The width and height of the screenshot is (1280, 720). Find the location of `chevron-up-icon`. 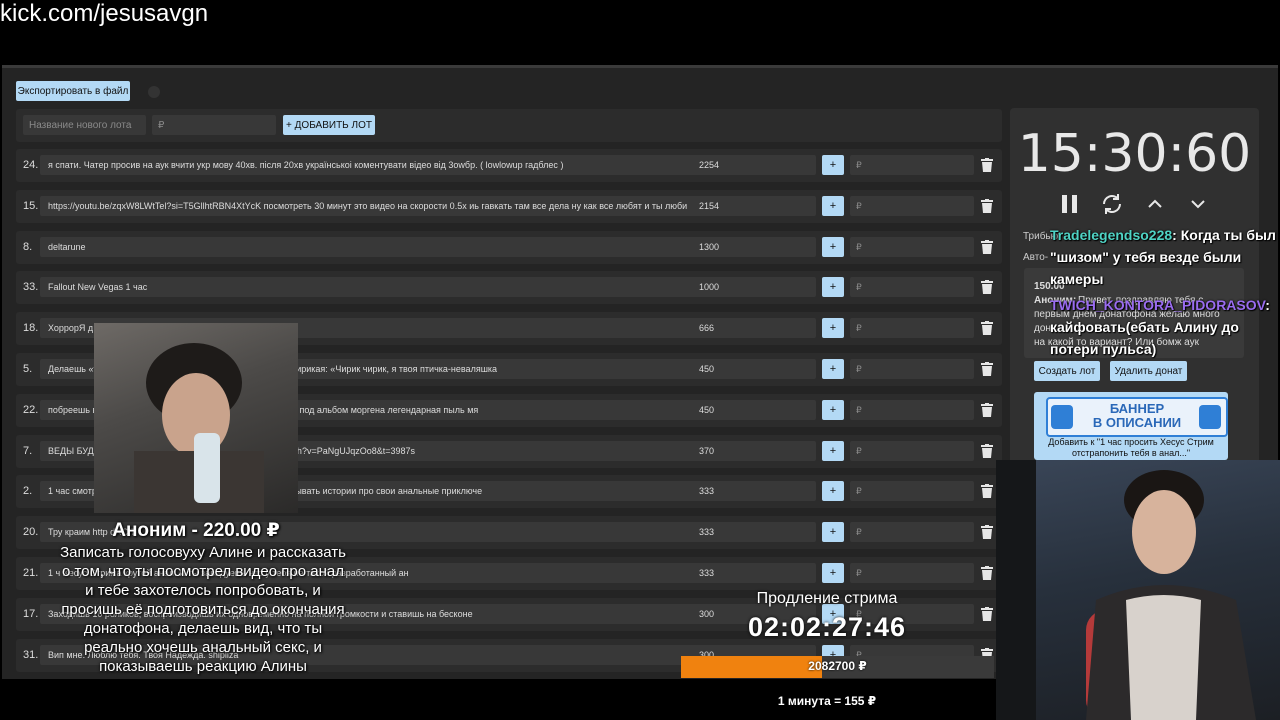

chevron-up-icon is located at coordinates (1155, 204).